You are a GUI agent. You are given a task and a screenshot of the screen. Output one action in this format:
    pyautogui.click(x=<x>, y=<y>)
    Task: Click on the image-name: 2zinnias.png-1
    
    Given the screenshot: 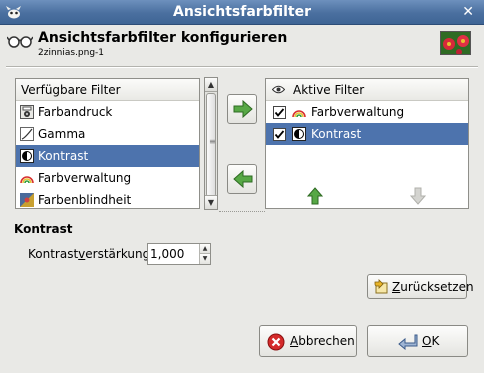 What is the action you would take?
    pyautogui.click(x=71, y=53)
    